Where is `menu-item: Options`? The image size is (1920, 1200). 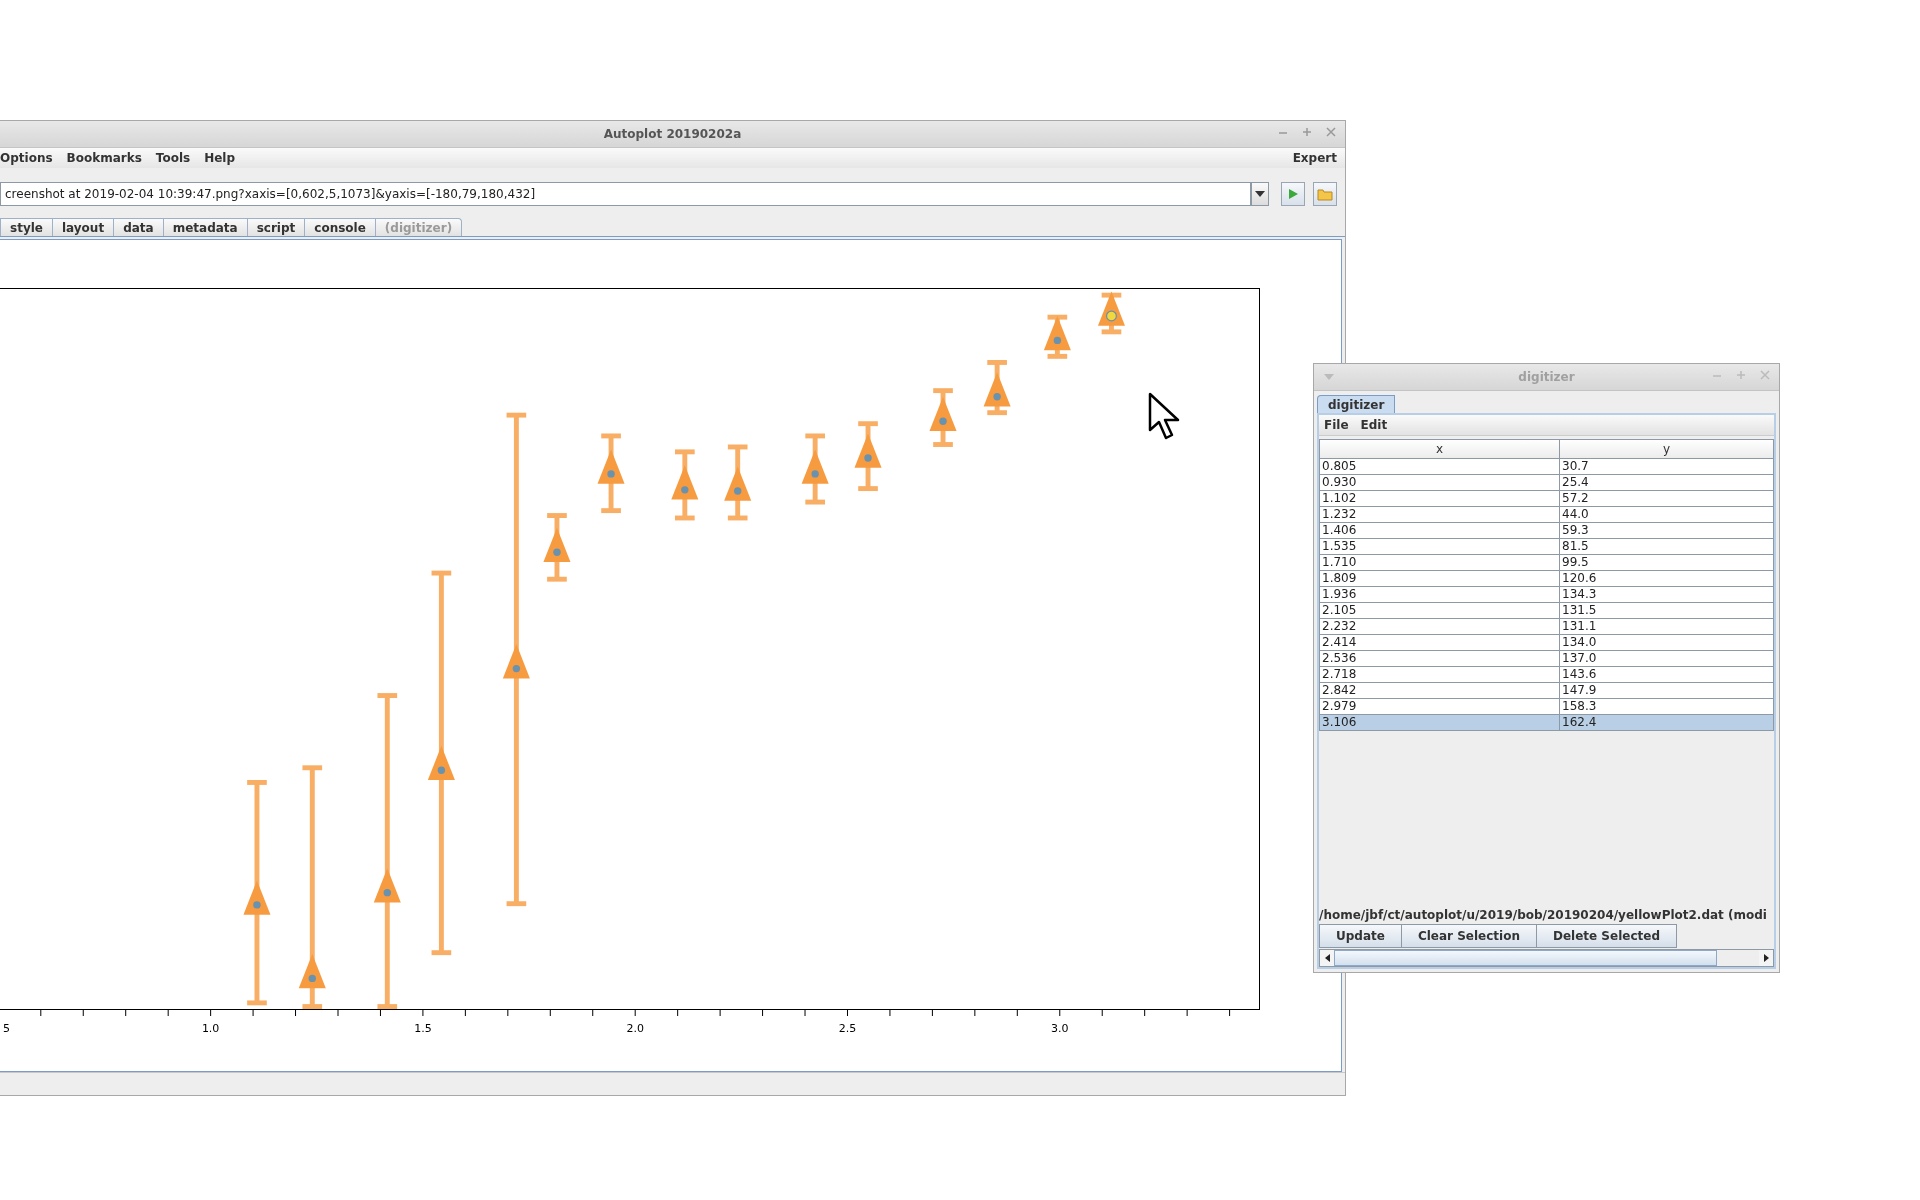
menu-item: Options is located at coordinates (26, 158).